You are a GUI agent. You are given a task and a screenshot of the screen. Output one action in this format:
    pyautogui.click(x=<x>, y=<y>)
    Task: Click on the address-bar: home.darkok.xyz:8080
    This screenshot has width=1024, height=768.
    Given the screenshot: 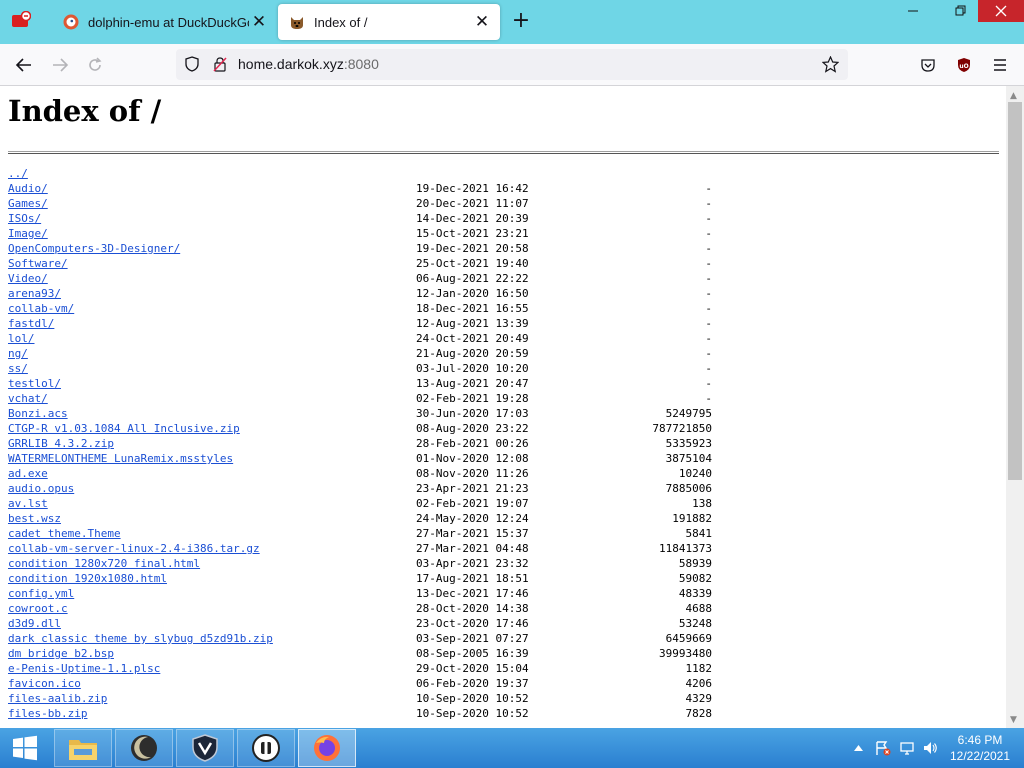 What is the action you would take?
    pyautogui.click(x=512, y=64)
    